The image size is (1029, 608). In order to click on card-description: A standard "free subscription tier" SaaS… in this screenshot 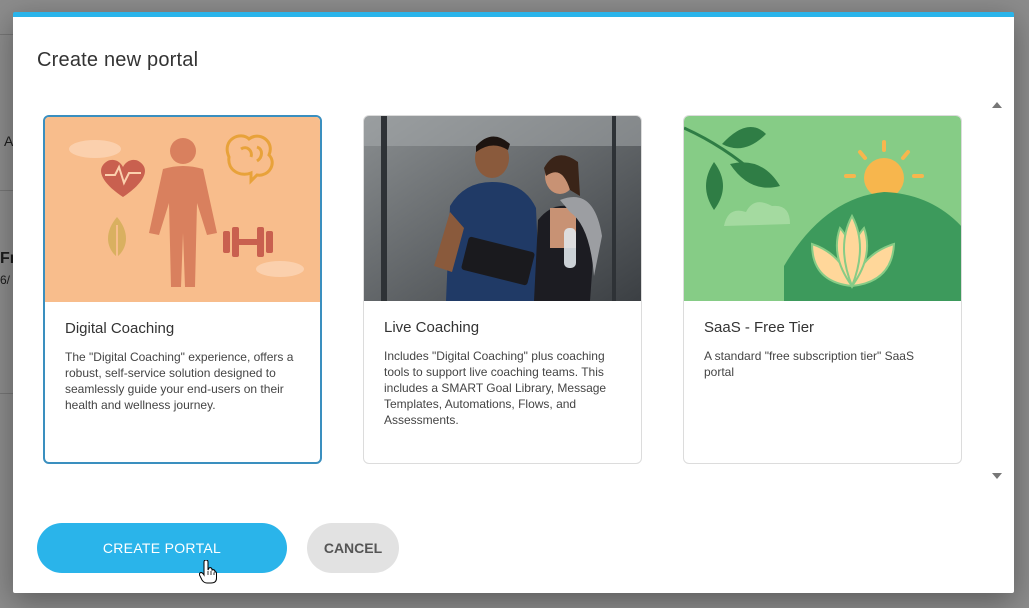, I will do `click(809, 364)`.